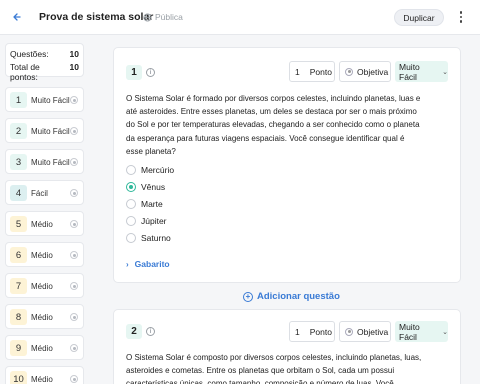 Image resolution: width=480 pixels, height=384 pixels. What do you see at coordinates (419, 17) in the screenshot?
I see `duplicate-button: Duplicar` at bounding box center [419, 17].